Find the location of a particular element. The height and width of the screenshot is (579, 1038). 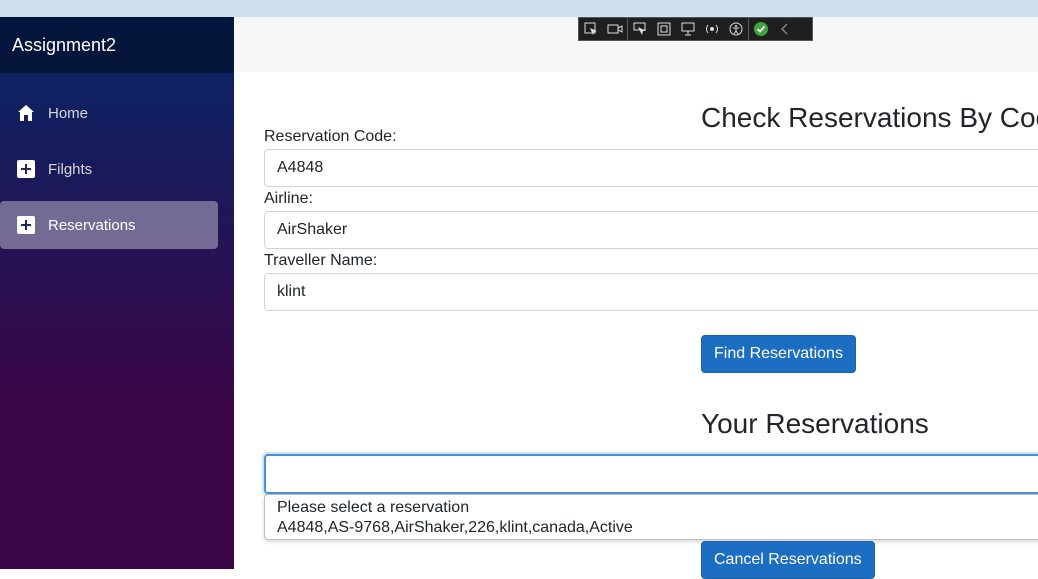

reservation-code-label: Reservation Code: is located at coordinates (330, 136).